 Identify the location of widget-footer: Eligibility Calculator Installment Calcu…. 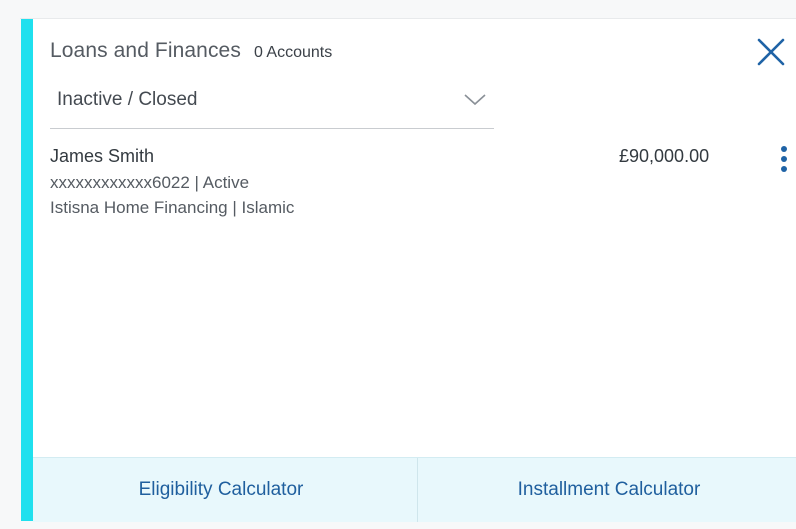
(414, 489).